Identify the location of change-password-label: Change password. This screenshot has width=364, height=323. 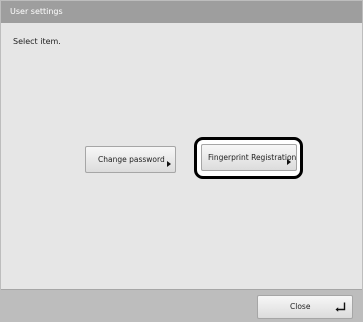
(131, 159).